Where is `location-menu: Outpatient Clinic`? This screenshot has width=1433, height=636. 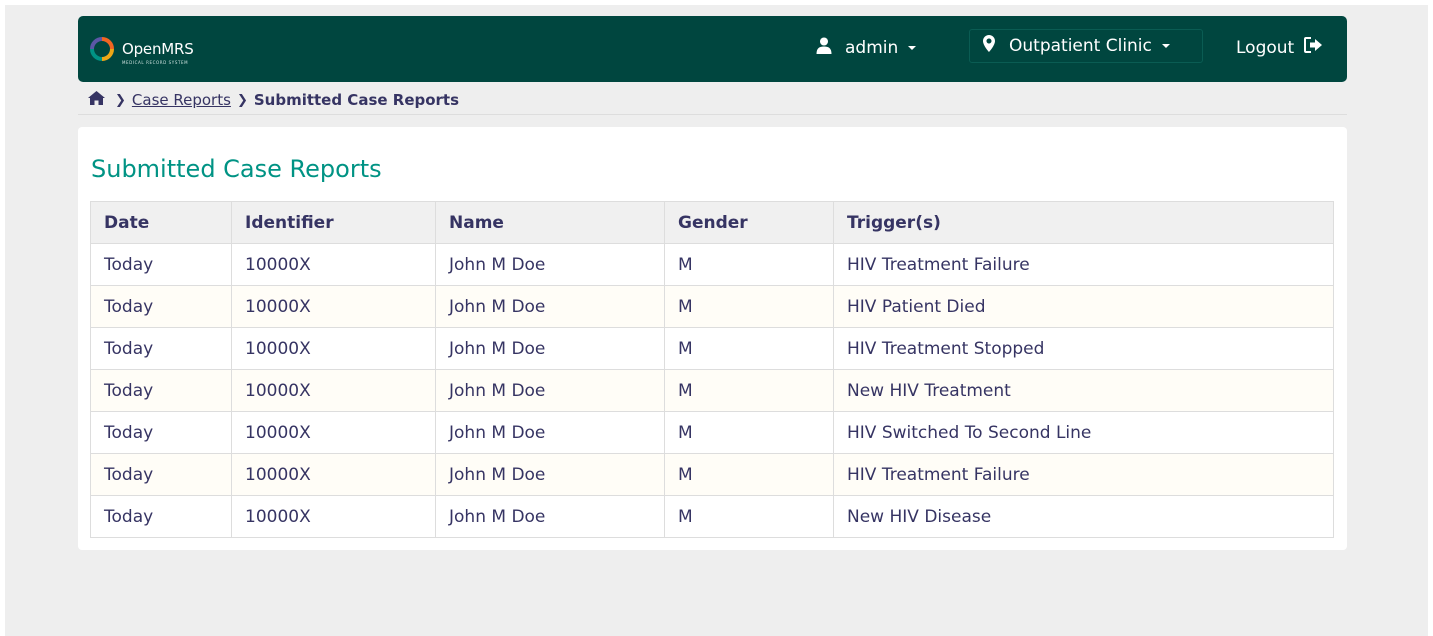
location-menu: Outpatient Clinic is located at coordinates (1086, 46).